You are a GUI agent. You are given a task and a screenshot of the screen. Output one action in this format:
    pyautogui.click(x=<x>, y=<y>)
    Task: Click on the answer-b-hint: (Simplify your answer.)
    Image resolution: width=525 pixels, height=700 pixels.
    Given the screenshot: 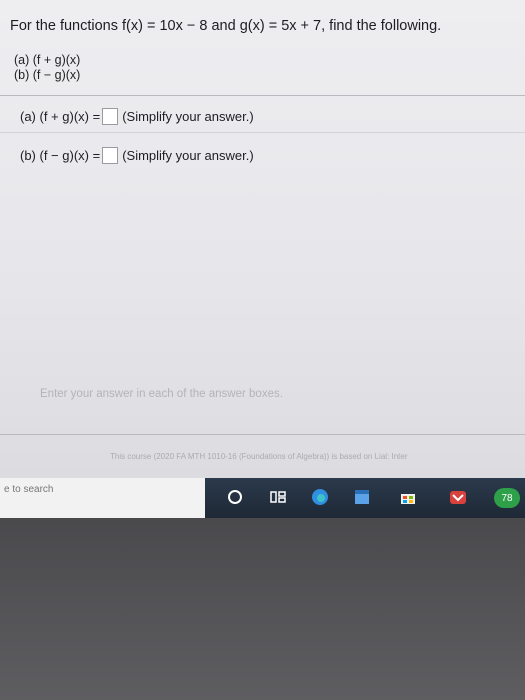 What is the action you would take?
    pyautogui.click(x=188, y=155)
    